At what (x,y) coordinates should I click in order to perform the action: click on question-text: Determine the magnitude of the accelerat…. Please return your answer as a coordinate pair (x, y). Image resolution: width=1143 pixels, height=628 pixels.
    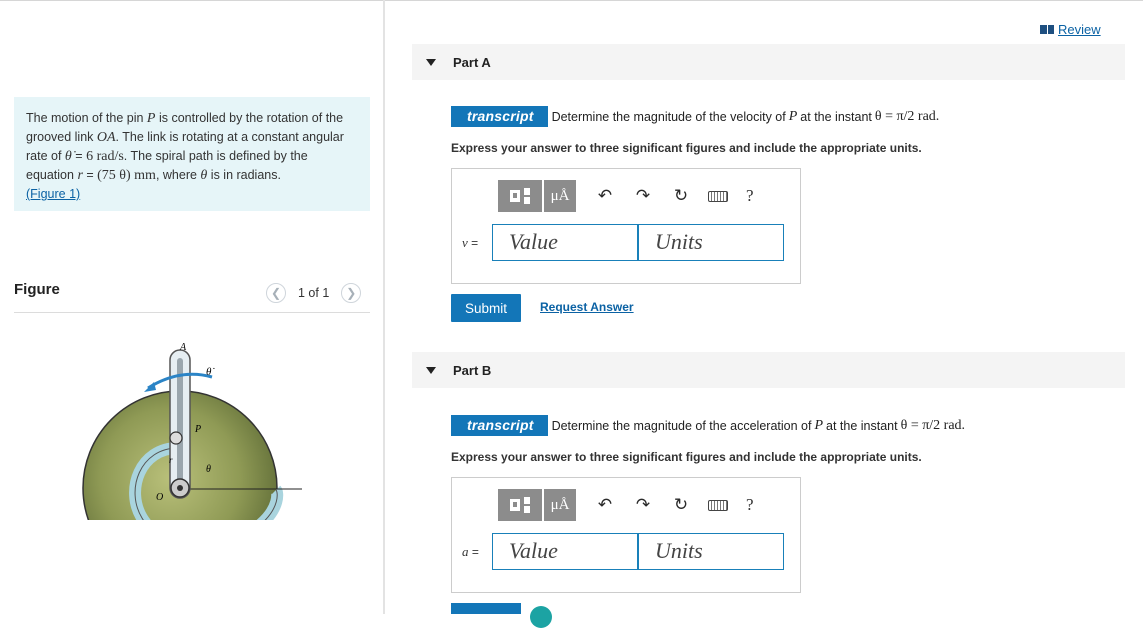
    Looking at the image, I should click on (681, 425).